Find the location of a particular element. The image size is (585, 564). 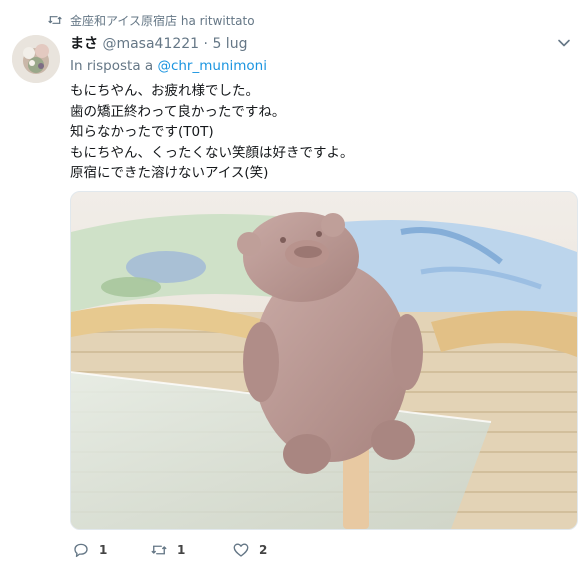

author-name: まさ is located at coordinates (84, 44).